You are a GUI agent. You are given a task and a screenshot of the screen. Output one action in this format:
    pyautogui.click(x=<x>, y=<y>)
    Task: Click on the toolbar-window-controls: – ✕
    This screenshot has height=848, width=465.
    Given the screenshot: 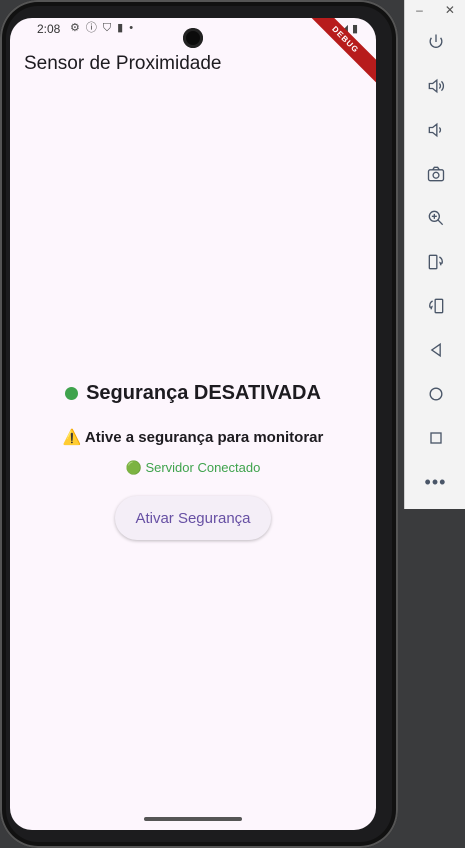 What is the action you would take?
    pyautogui.click(x=435, y=10)
    